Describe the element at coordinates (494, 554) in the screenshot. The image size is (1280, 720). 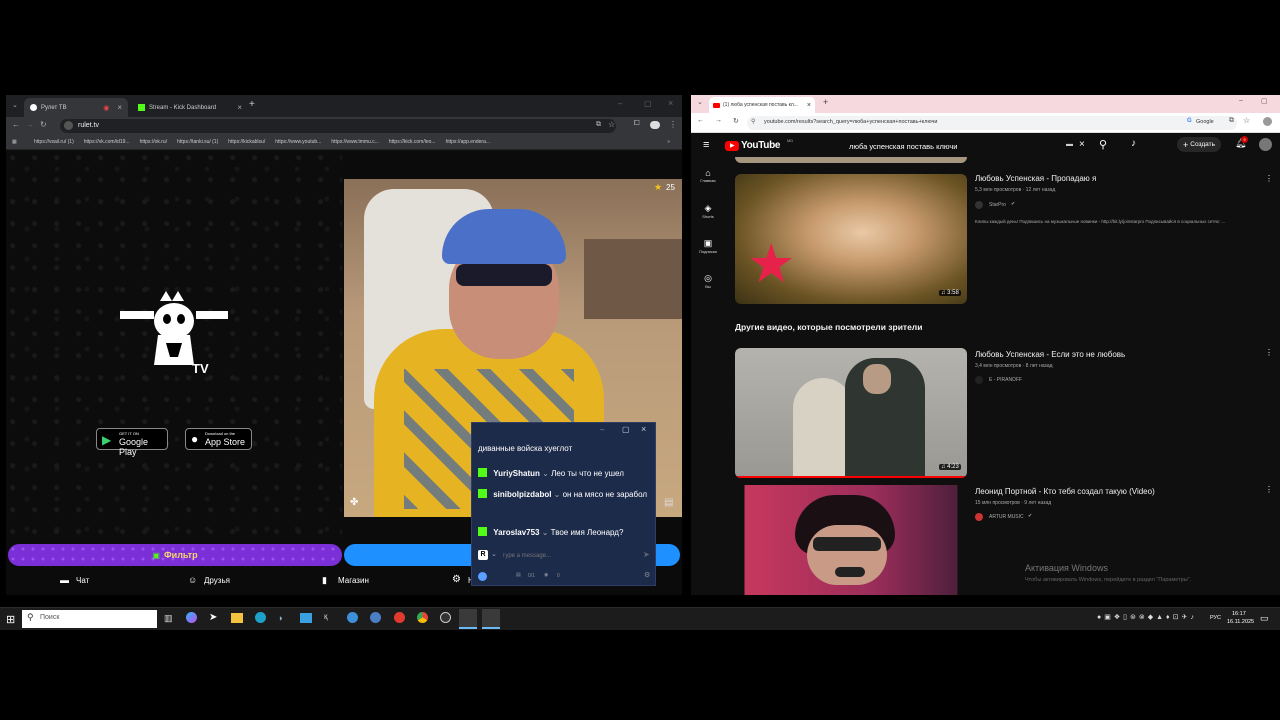
I see `chevron-down-icon: ⌄` at that location.